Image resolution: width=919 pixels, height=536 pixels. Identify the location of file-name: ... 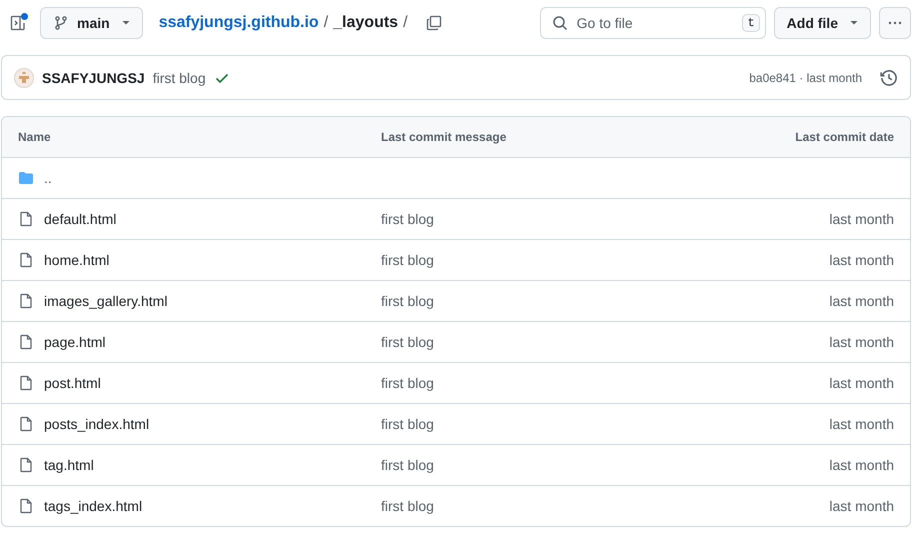
(48, 178).